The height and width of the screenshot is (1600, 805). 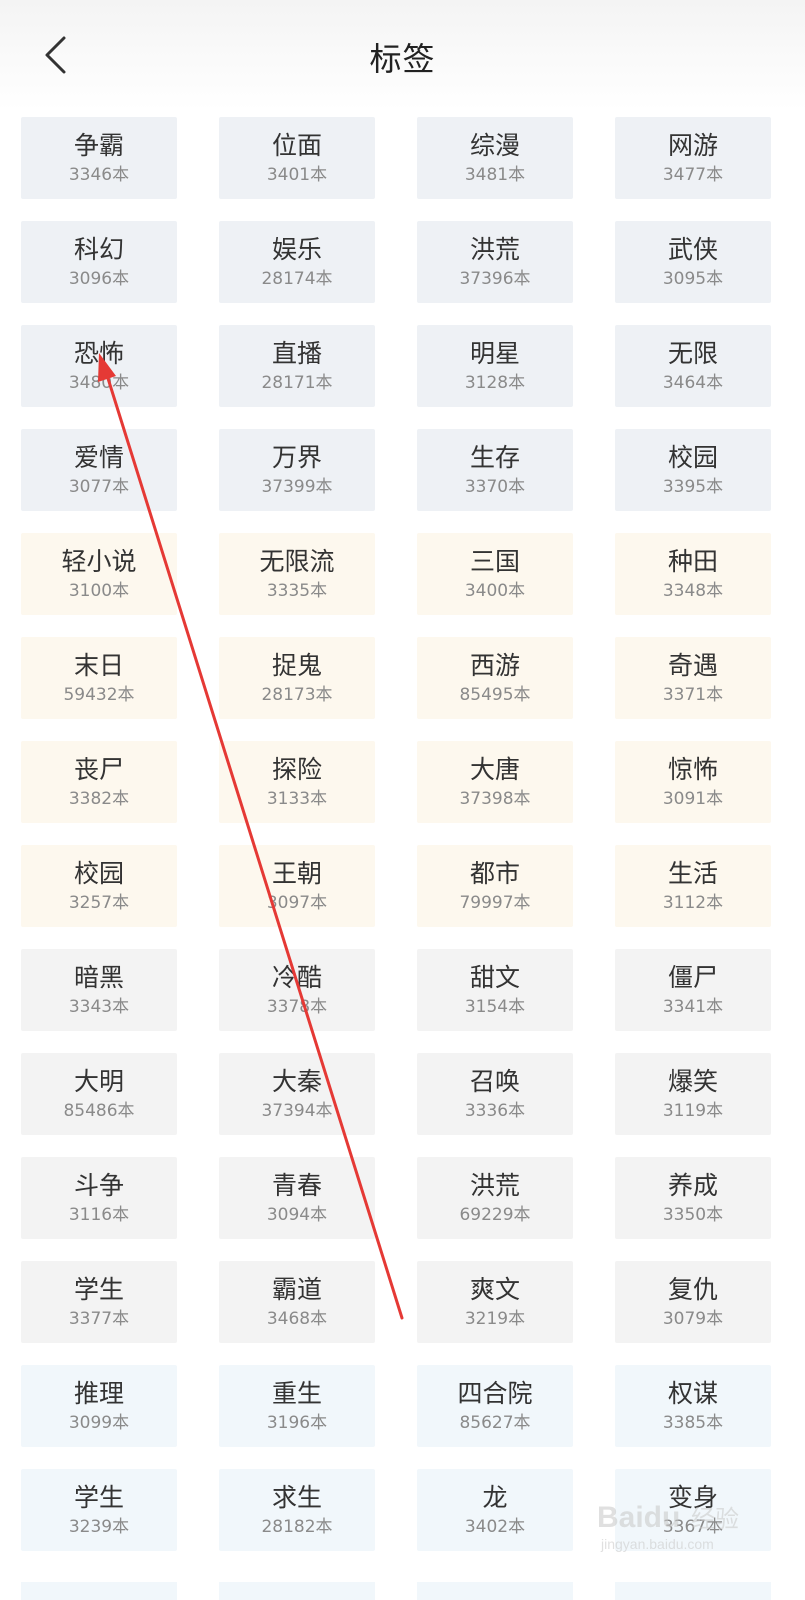 I want to click on tag-card: 权谋 3385本, so click(x=693, y=1406).